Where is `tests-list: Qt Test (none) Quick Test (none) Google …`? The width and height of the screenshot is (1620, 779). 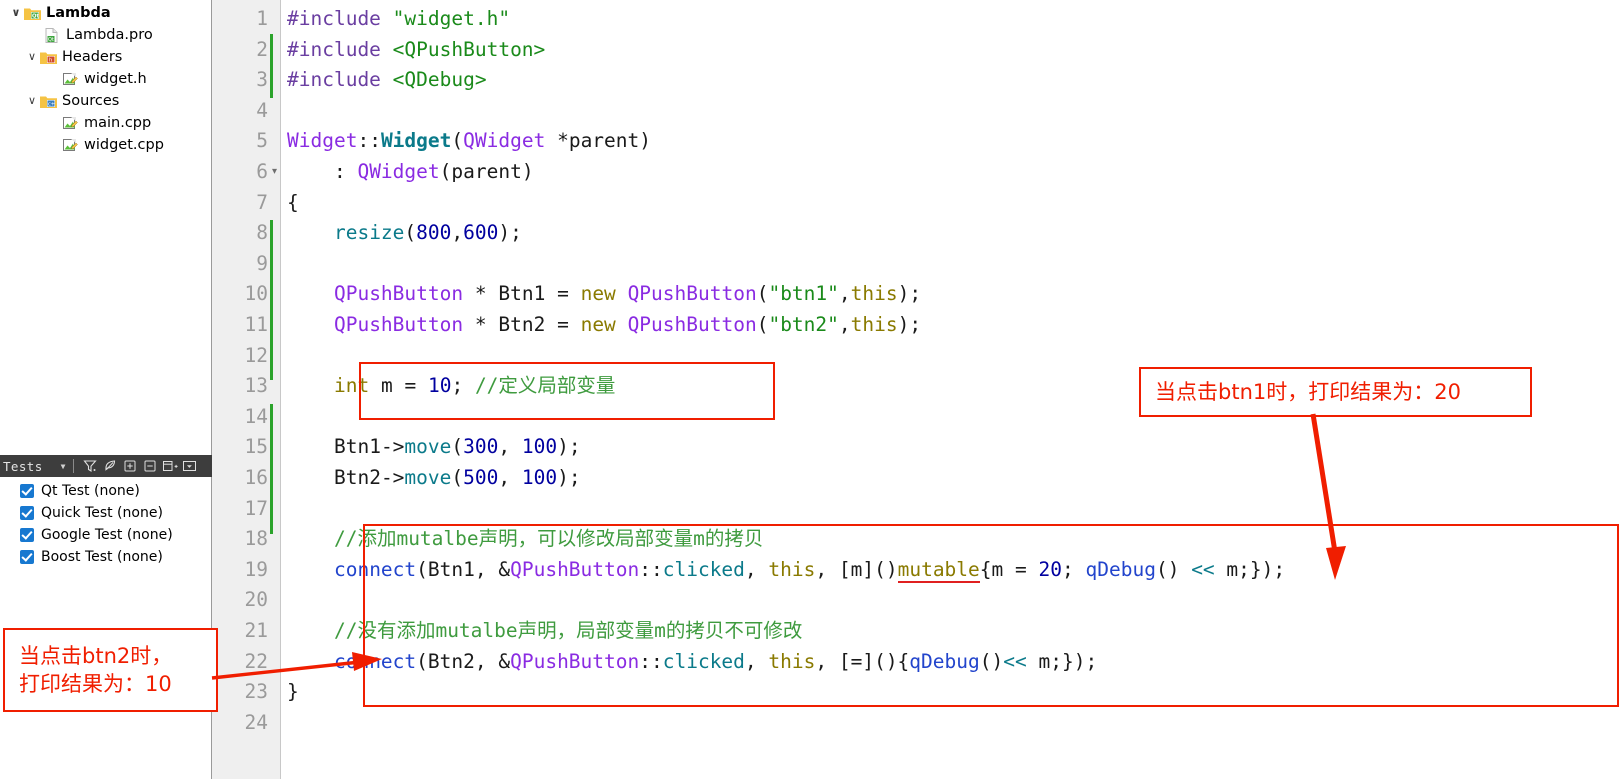
tests-list: Qt Test (none) Quick Test (none) Google … is located at coordinates (106, 522).